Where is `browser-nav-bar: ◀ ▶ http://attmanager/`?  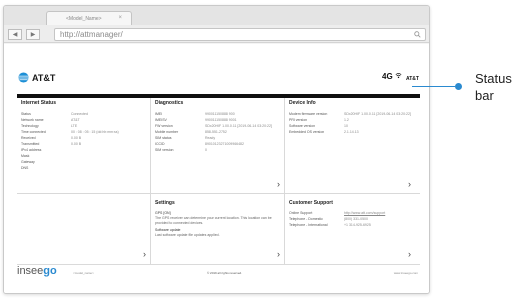 browser-nav-bar: ◀ ▶ http://attmanager/ is located at coordinates (216, 34).